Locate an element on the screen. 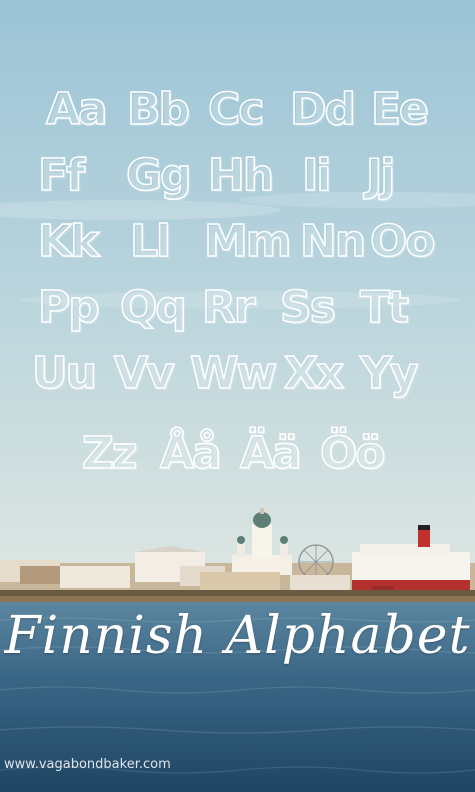 This screenshot has width=475, height=792. letter-pair-aa: Aa is located at coordinates (76, 109).